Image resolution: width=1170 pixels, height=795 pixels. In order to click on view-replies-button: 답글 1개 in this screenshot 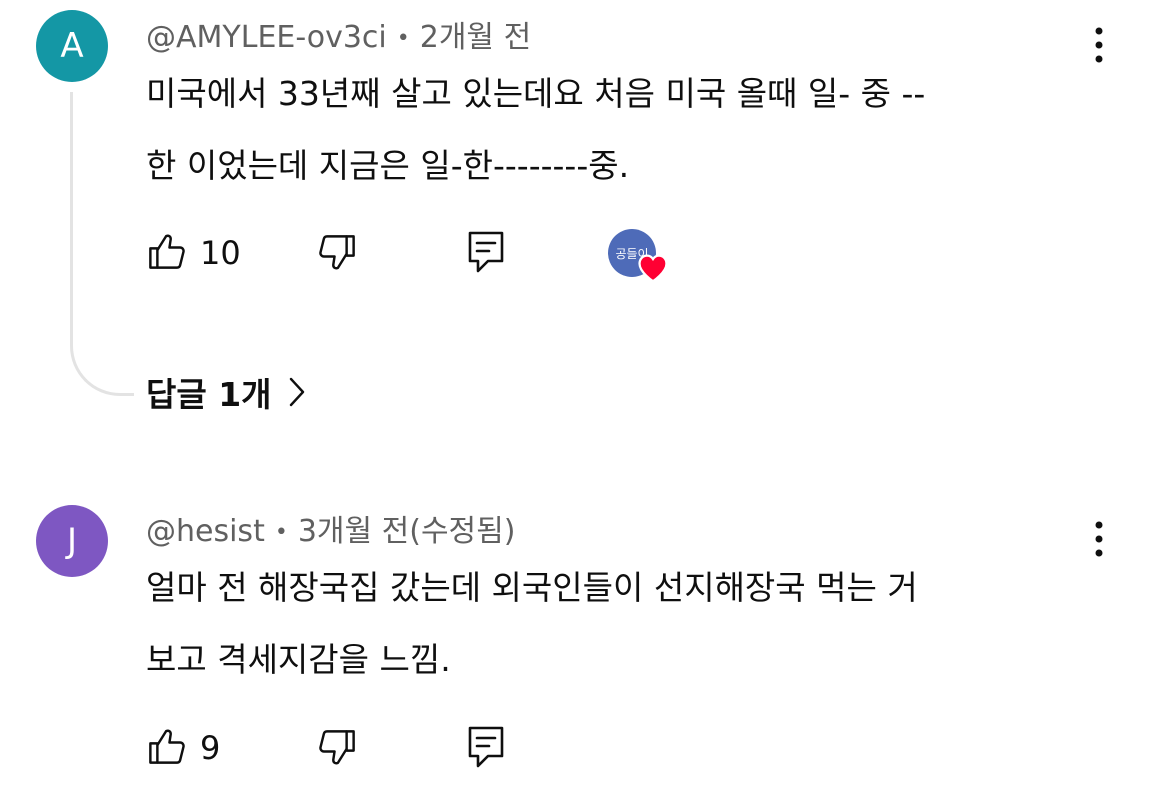, I will do `click(226, 392)`.